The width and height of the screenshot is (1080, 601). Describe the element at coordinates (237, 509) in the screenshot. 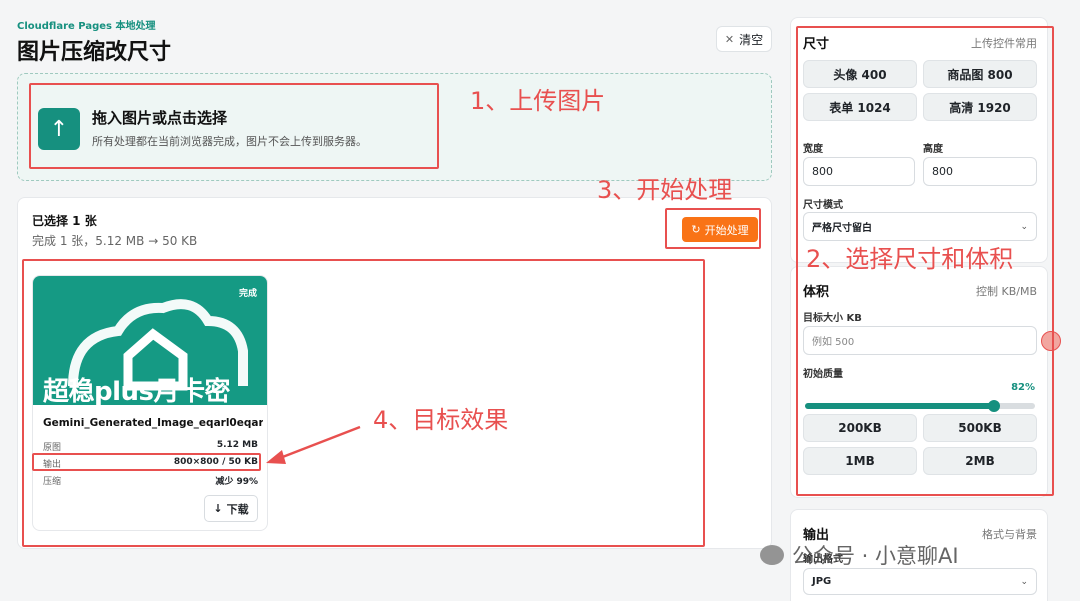

I see `download-label: 下载` at that location.